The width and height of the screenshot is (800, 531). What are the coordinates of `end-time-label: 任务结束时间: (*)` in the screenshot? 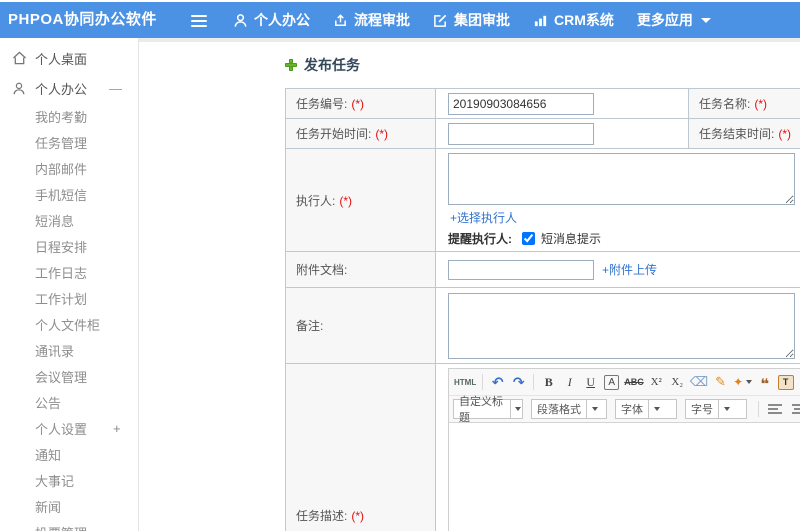 It's located at (744, 133).